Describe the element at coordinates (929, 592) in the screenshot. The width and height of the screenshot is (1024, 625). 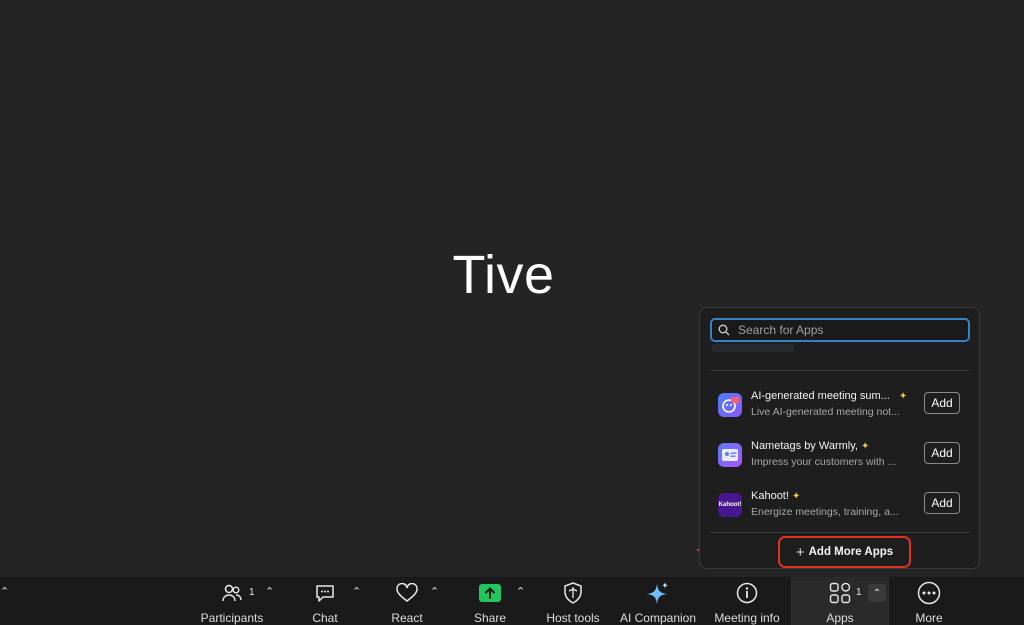
I see `more-icon` at that location.